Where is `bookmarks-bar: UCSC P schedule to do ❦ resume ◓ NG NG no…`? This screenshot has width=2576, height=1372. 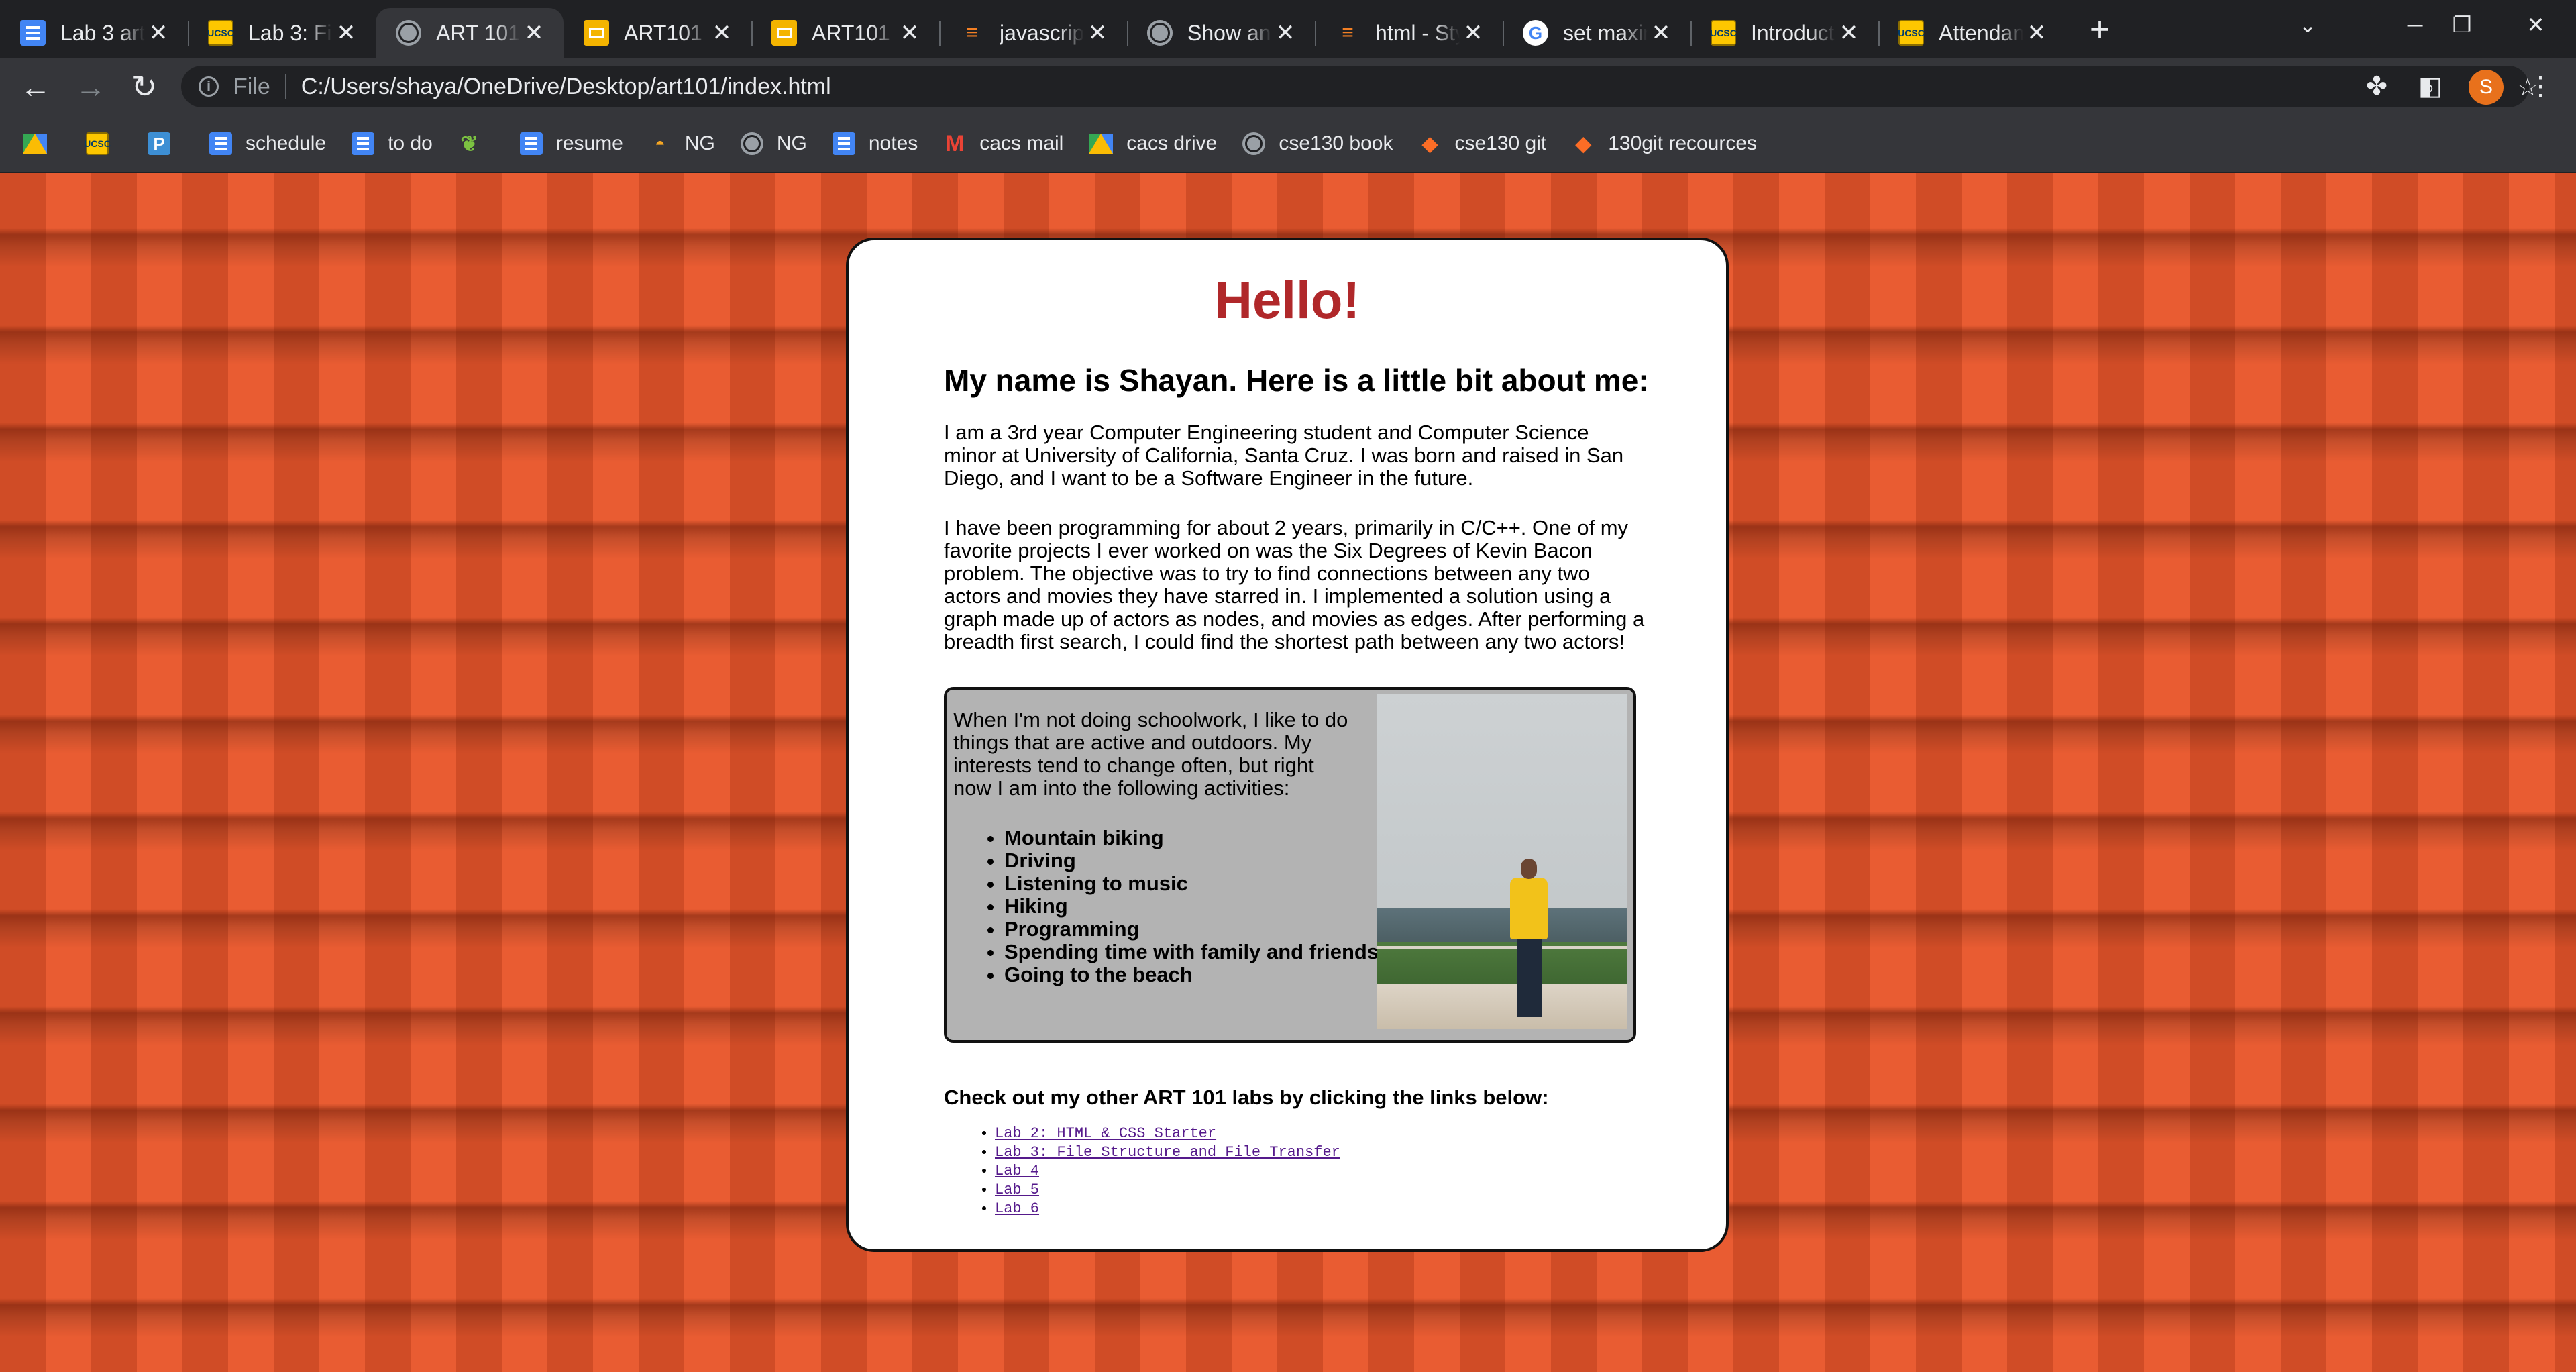
bookmarks-bar: UCSC P schedule to do ❦ resume ◓ NG NG no… is located at coordinates (1288, 144).